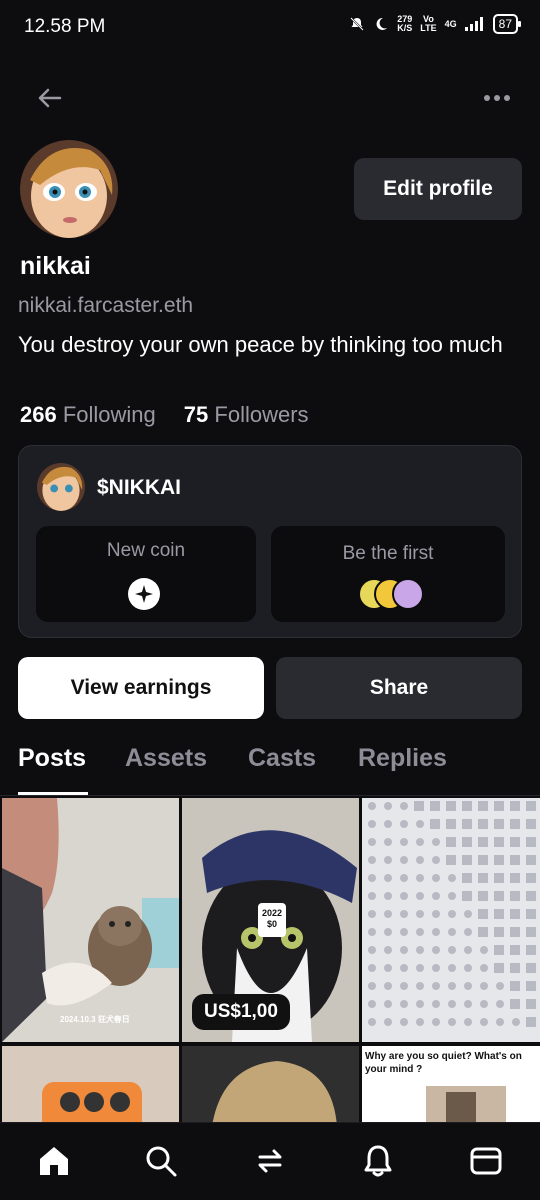  What do you see at coordinates (450, 23) in the screenshot?
I see `network-type: 4G` at bounding box center [450, 23].